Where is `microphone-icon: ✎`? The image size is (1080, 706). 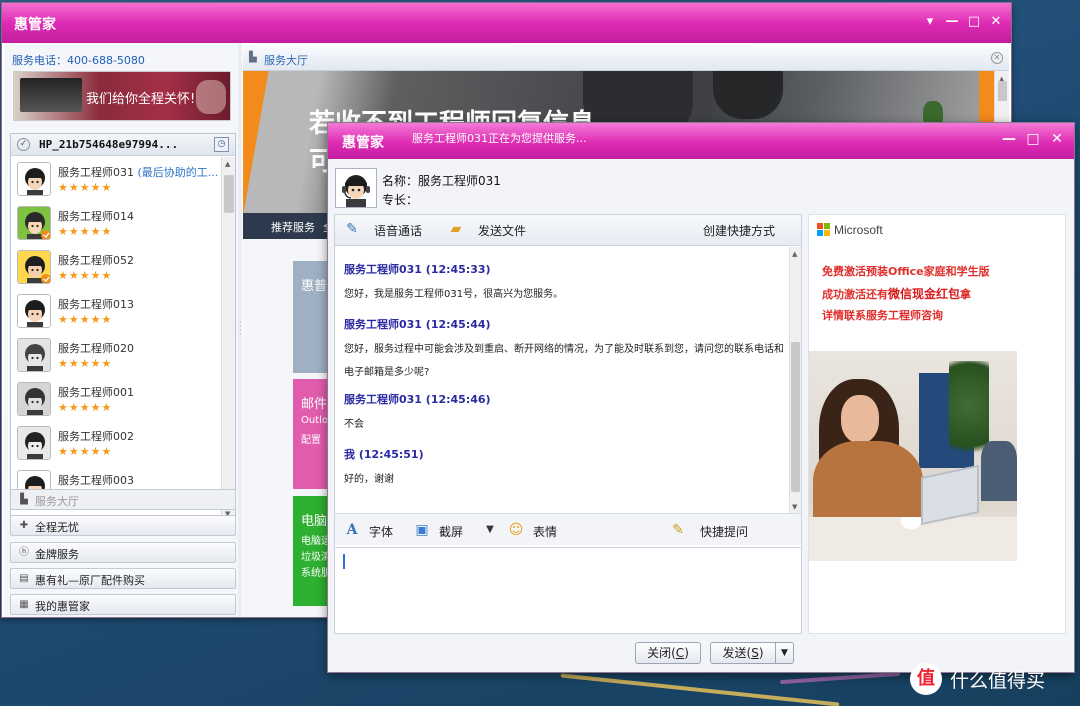
microphone-icon: ✎ is located at coordinates (352, 229).